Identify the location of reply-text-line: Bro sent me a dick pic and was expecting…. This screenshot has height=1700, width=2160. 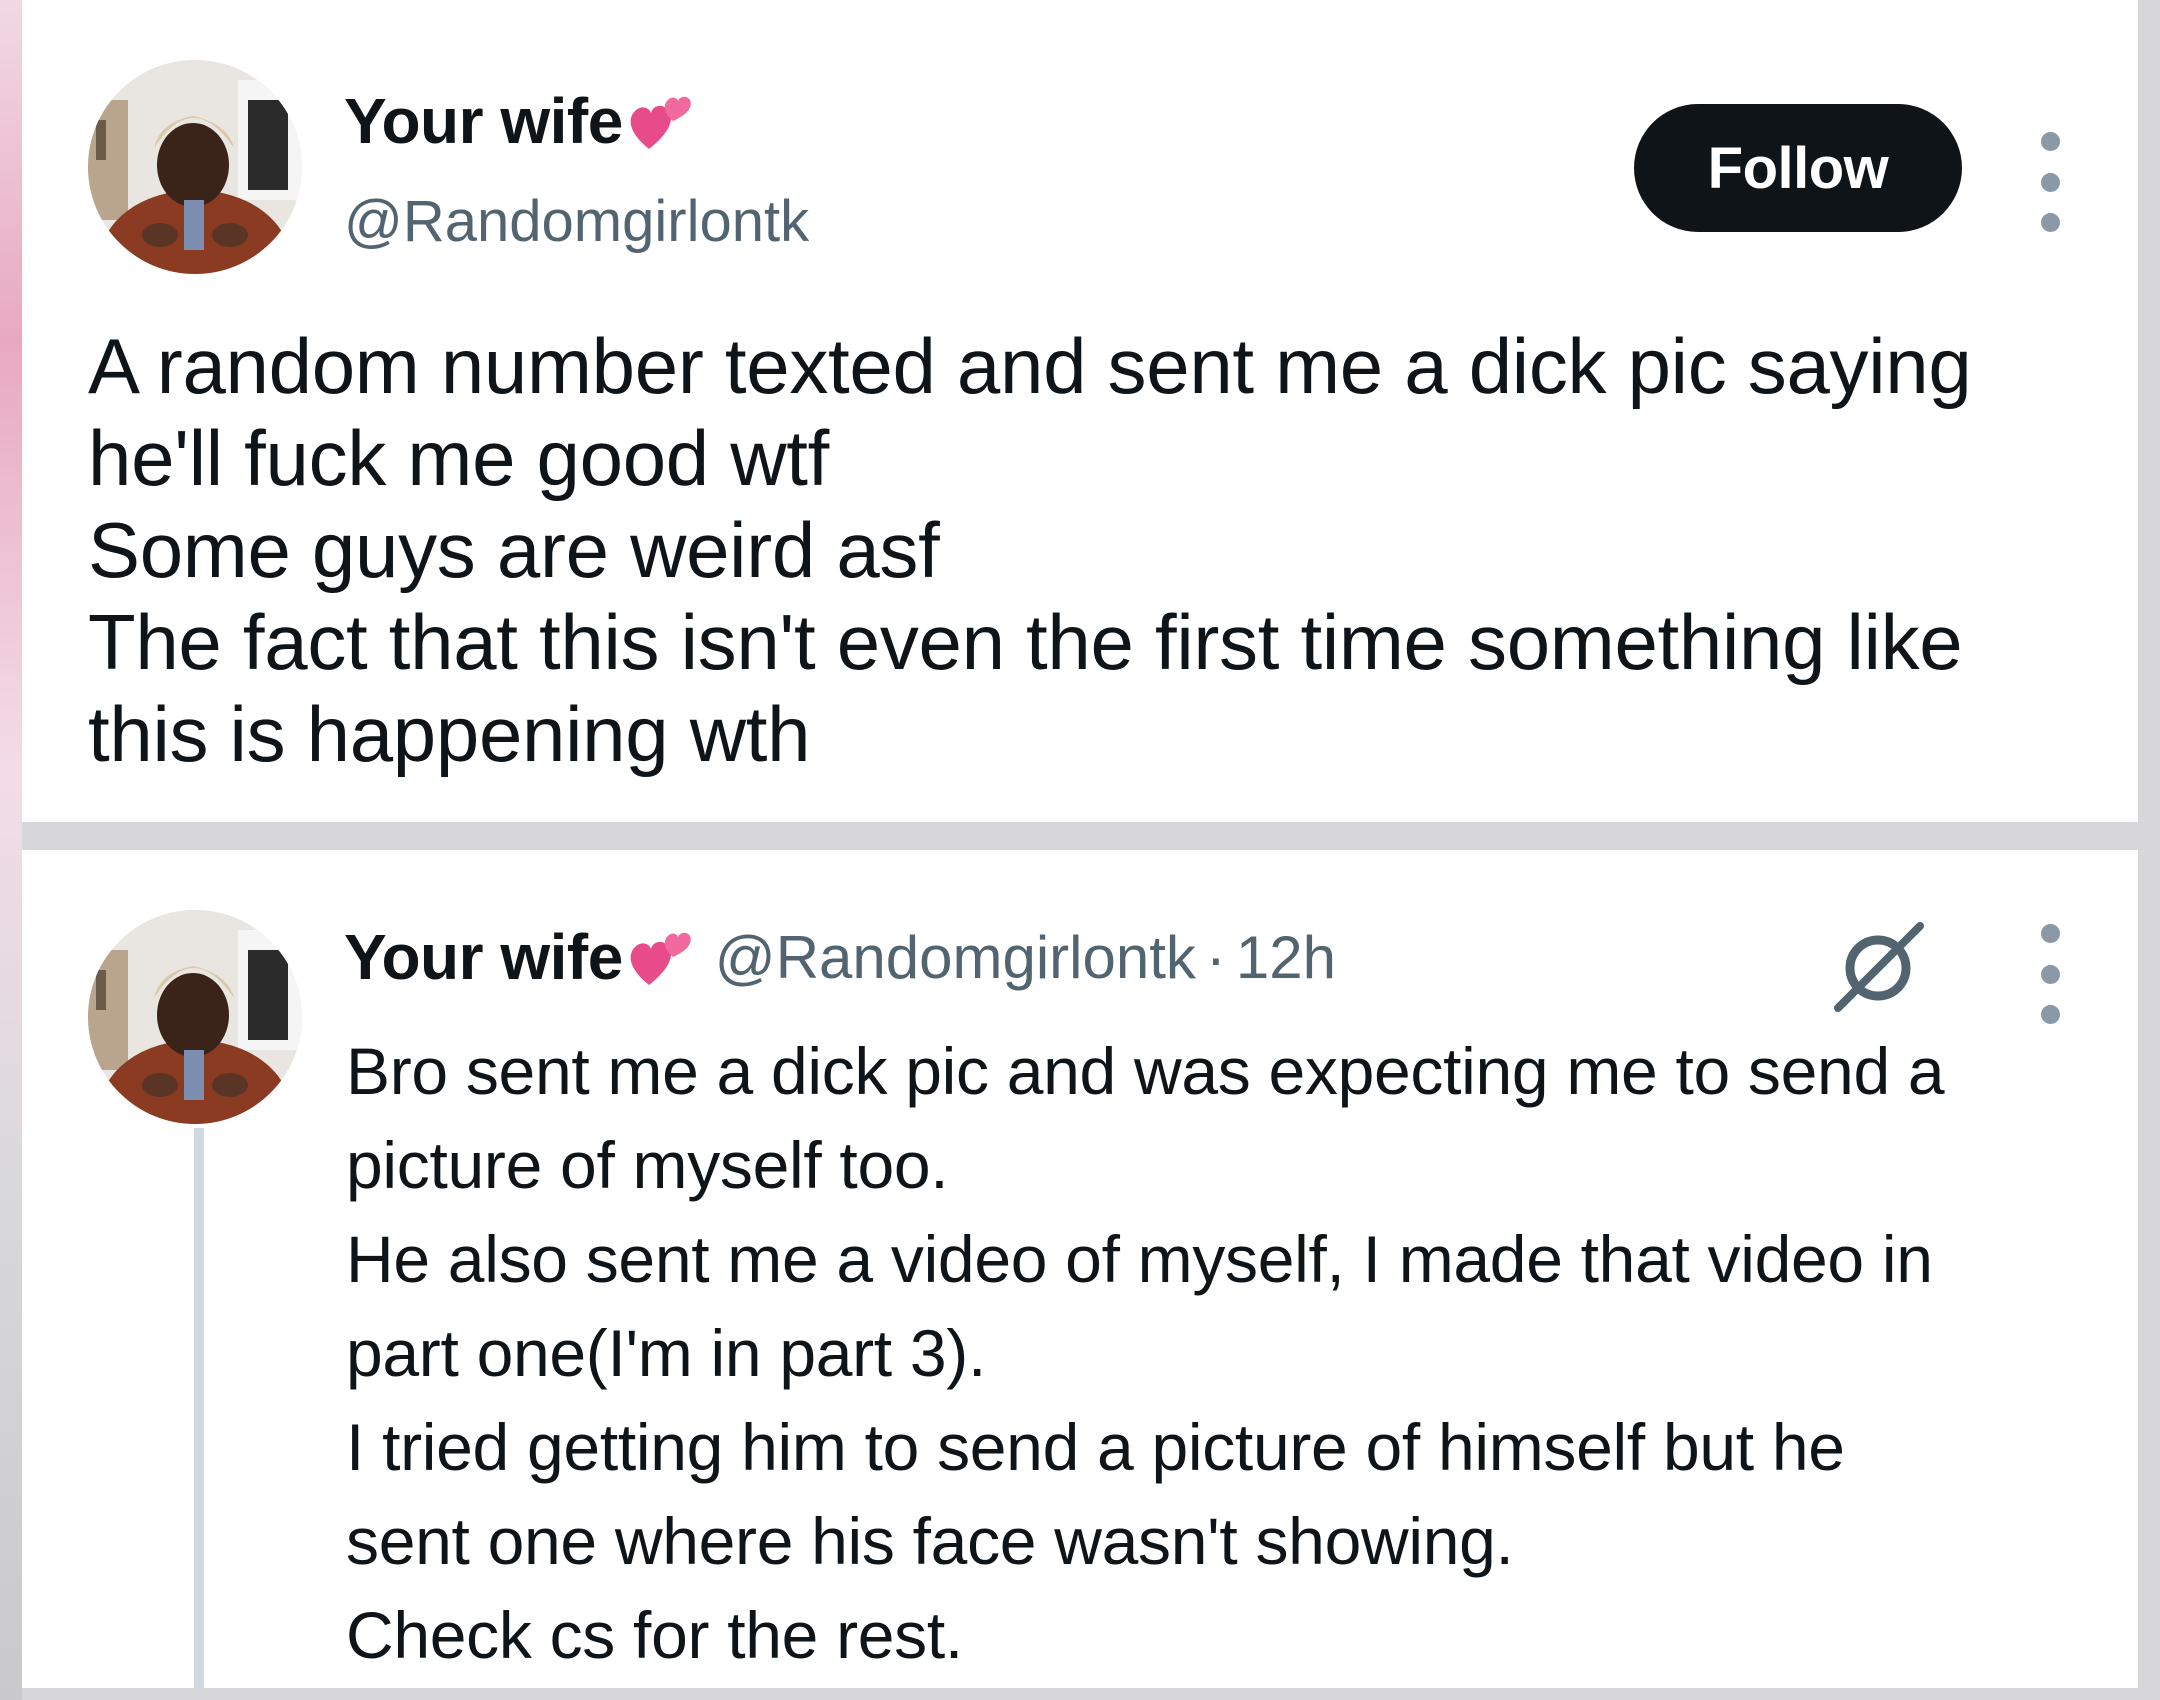
(1145, 1071).